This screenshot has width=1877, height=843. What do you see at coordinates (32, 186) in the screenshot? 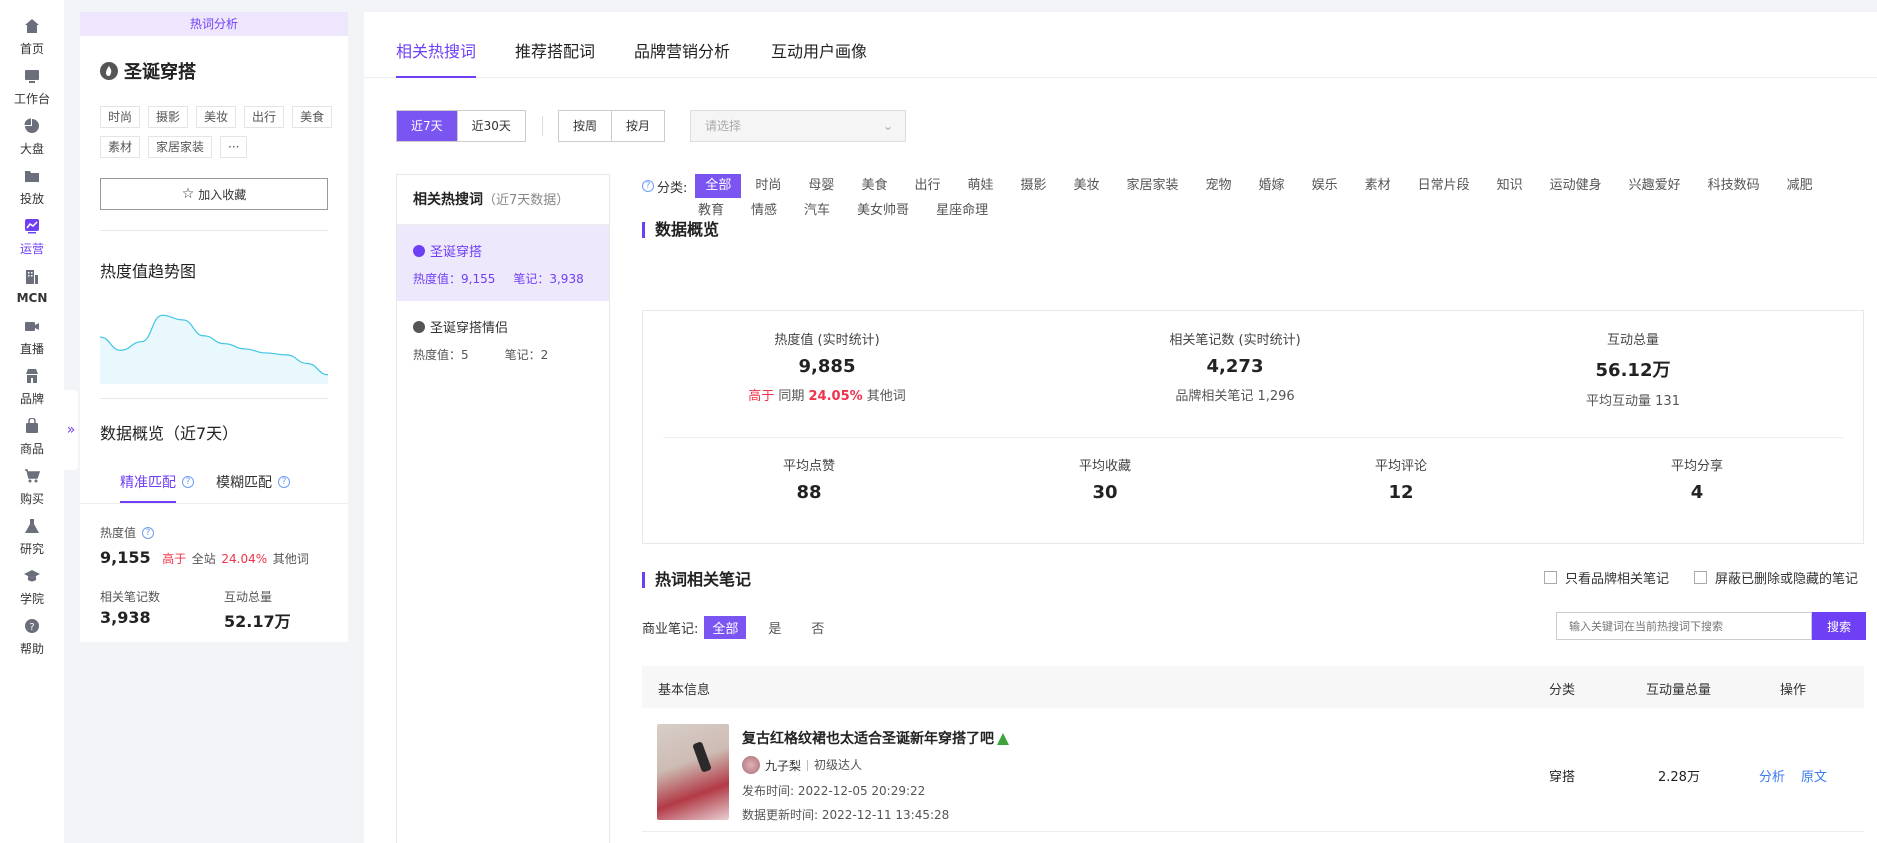
I see `nav-item-delivery: 投放` at bounding box center [32, 186].